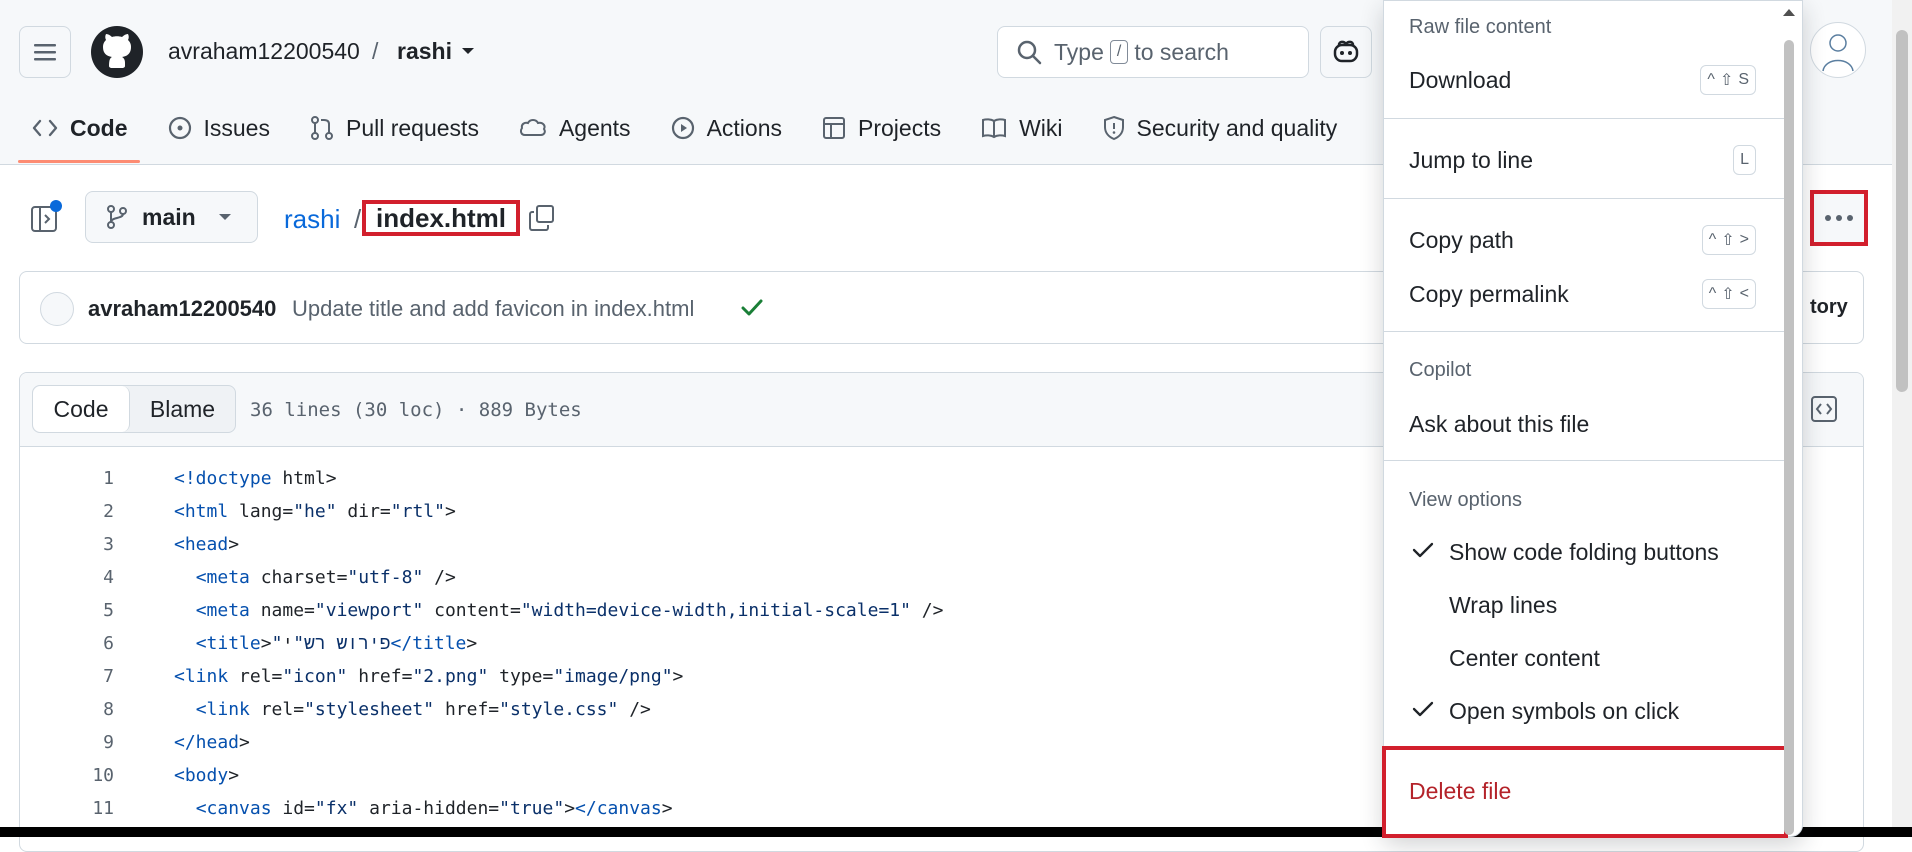 The image size is (1912, 852). What do you see at coordinates (1440, 370) in the screenshot?
I see `menu-group-copilot-title: Copilot` at bounding box center [1440, 370].